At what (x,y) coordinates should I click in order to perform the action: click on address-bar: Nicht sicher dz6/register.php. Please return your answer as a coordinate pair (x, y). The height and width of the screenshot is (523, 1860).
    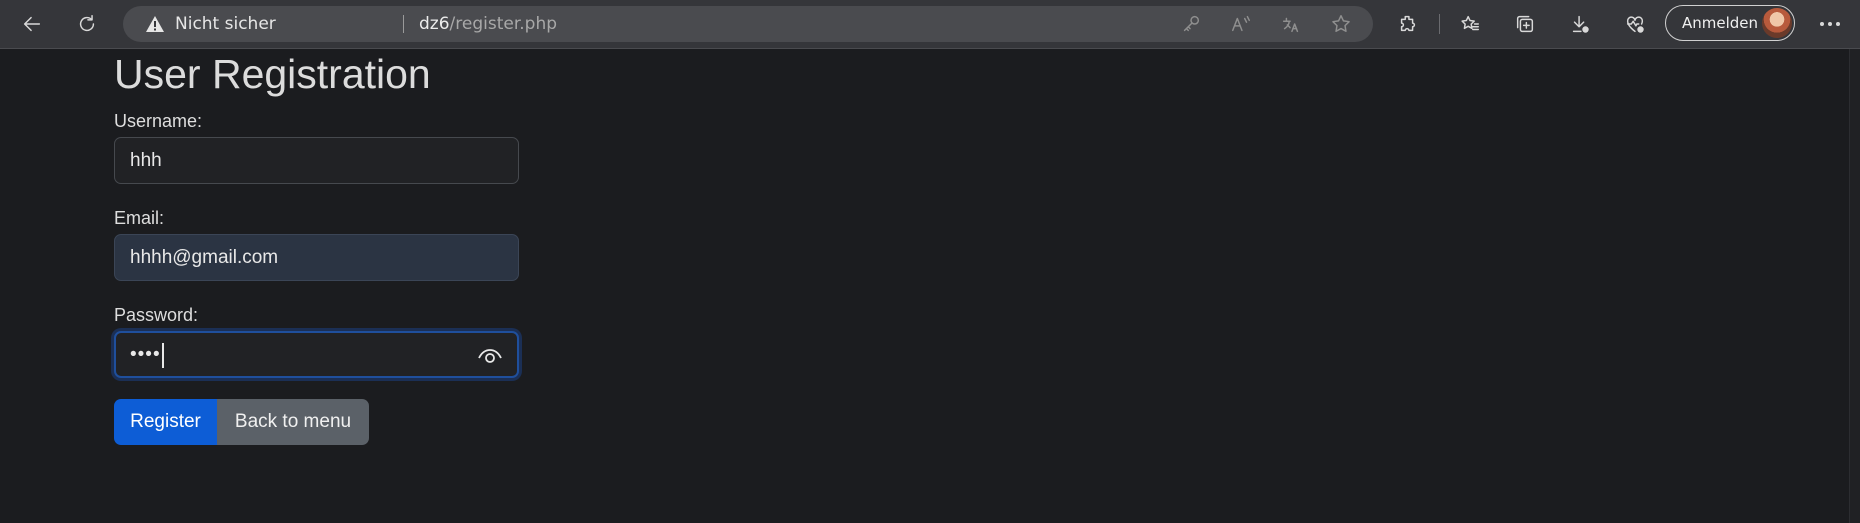
    Looking at the image, I should click on (748, 24).